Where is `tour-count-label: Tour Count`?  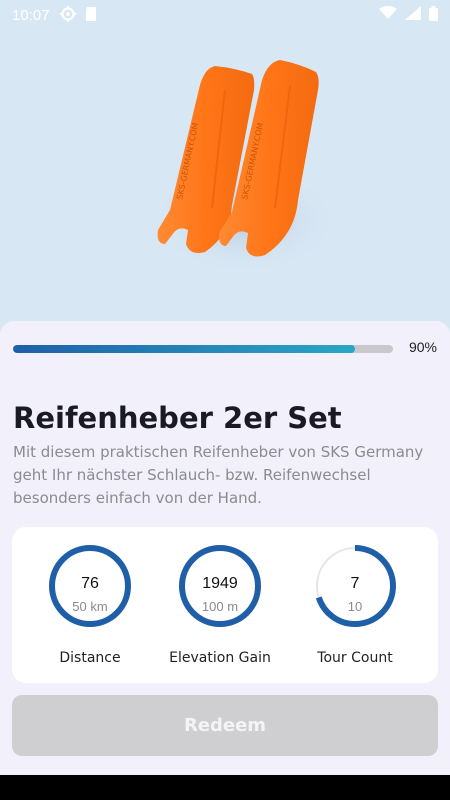
tour-count-label: Tour Count is located at coordinates (355, 658).